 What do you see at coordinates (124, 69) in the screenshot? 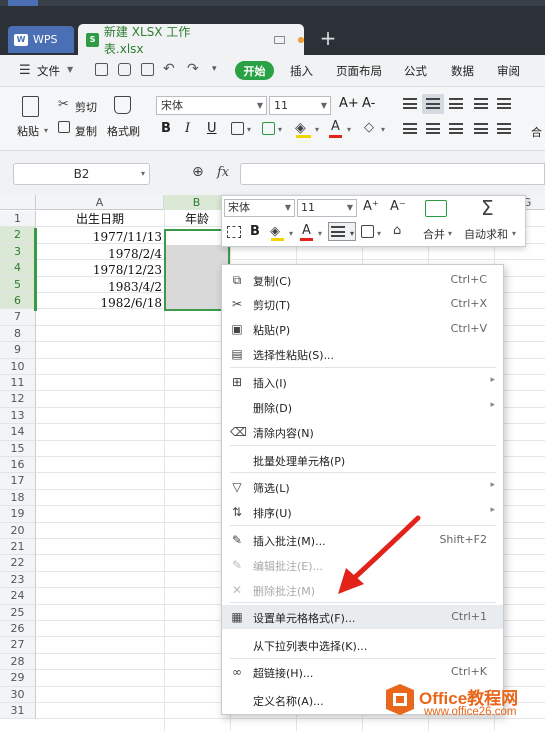
I see `print-icon` at bounding box center [124, 69].